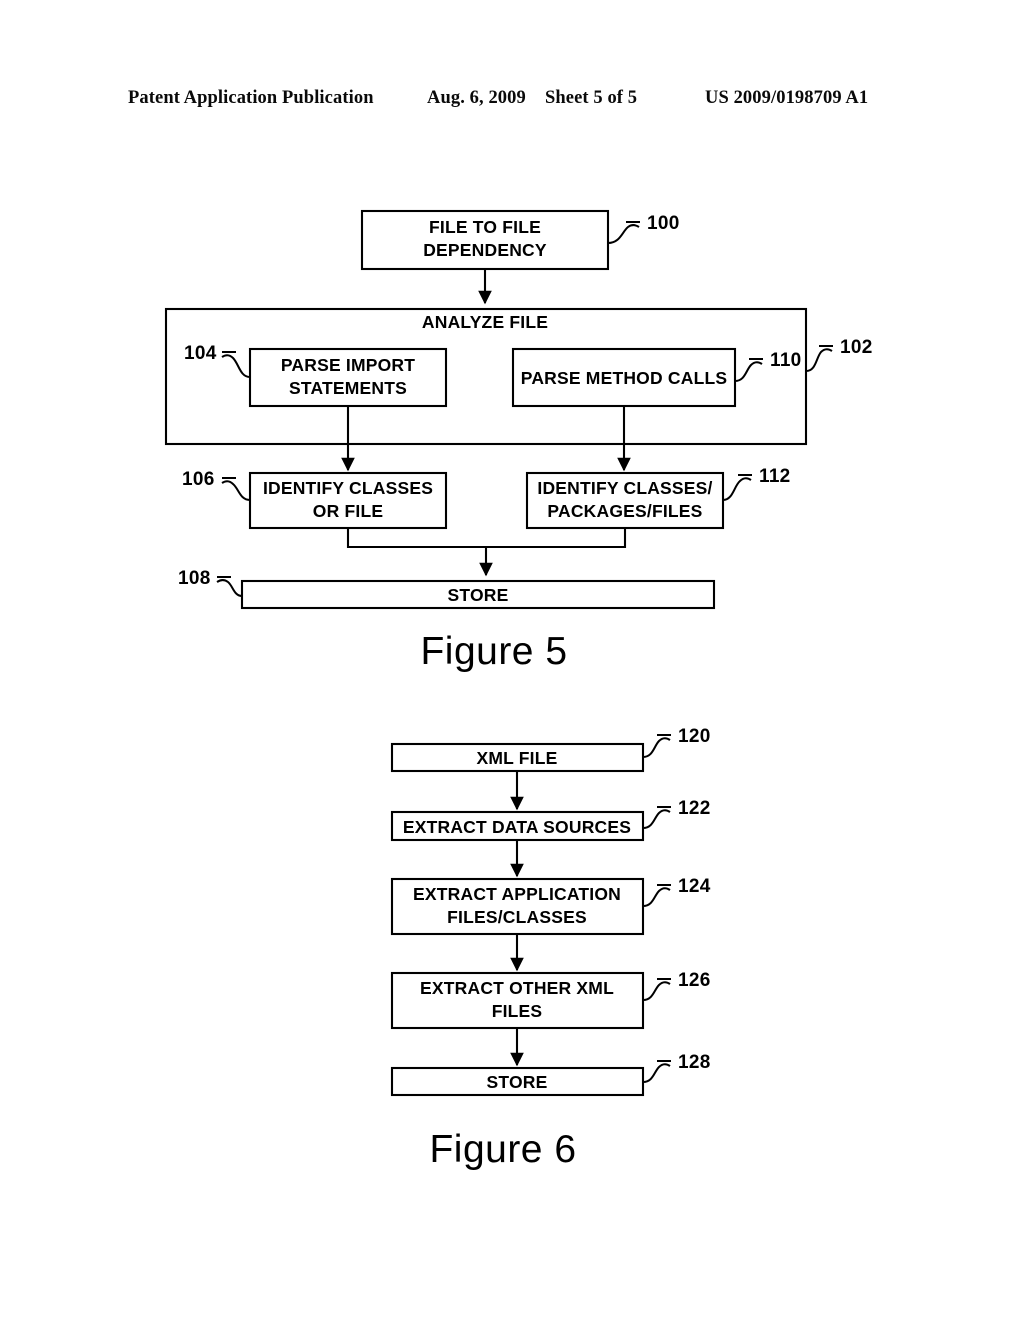  Describe the element at coordinates (348, 365) in the screenshot. I see `node-parse-import-statements-label-line1: PARSE IMPORT` at that location.